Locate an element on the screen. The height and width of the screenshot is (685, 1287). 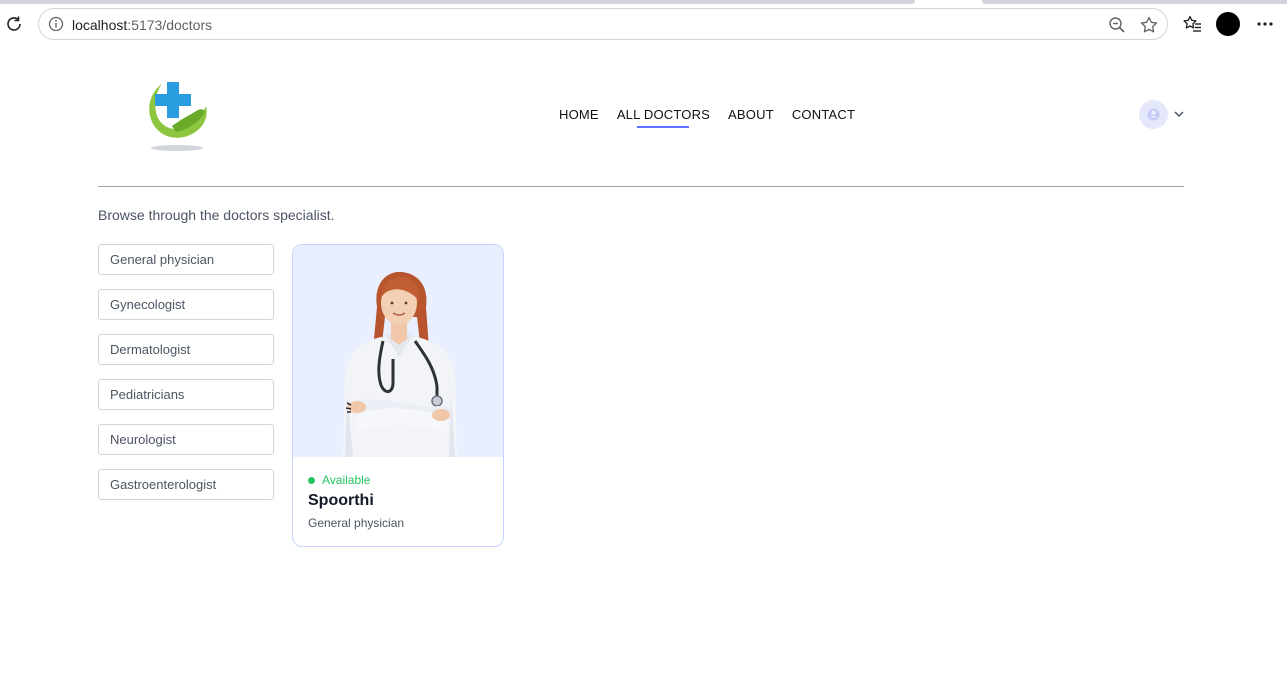
reload-icon is located at coordinates (14, 24).